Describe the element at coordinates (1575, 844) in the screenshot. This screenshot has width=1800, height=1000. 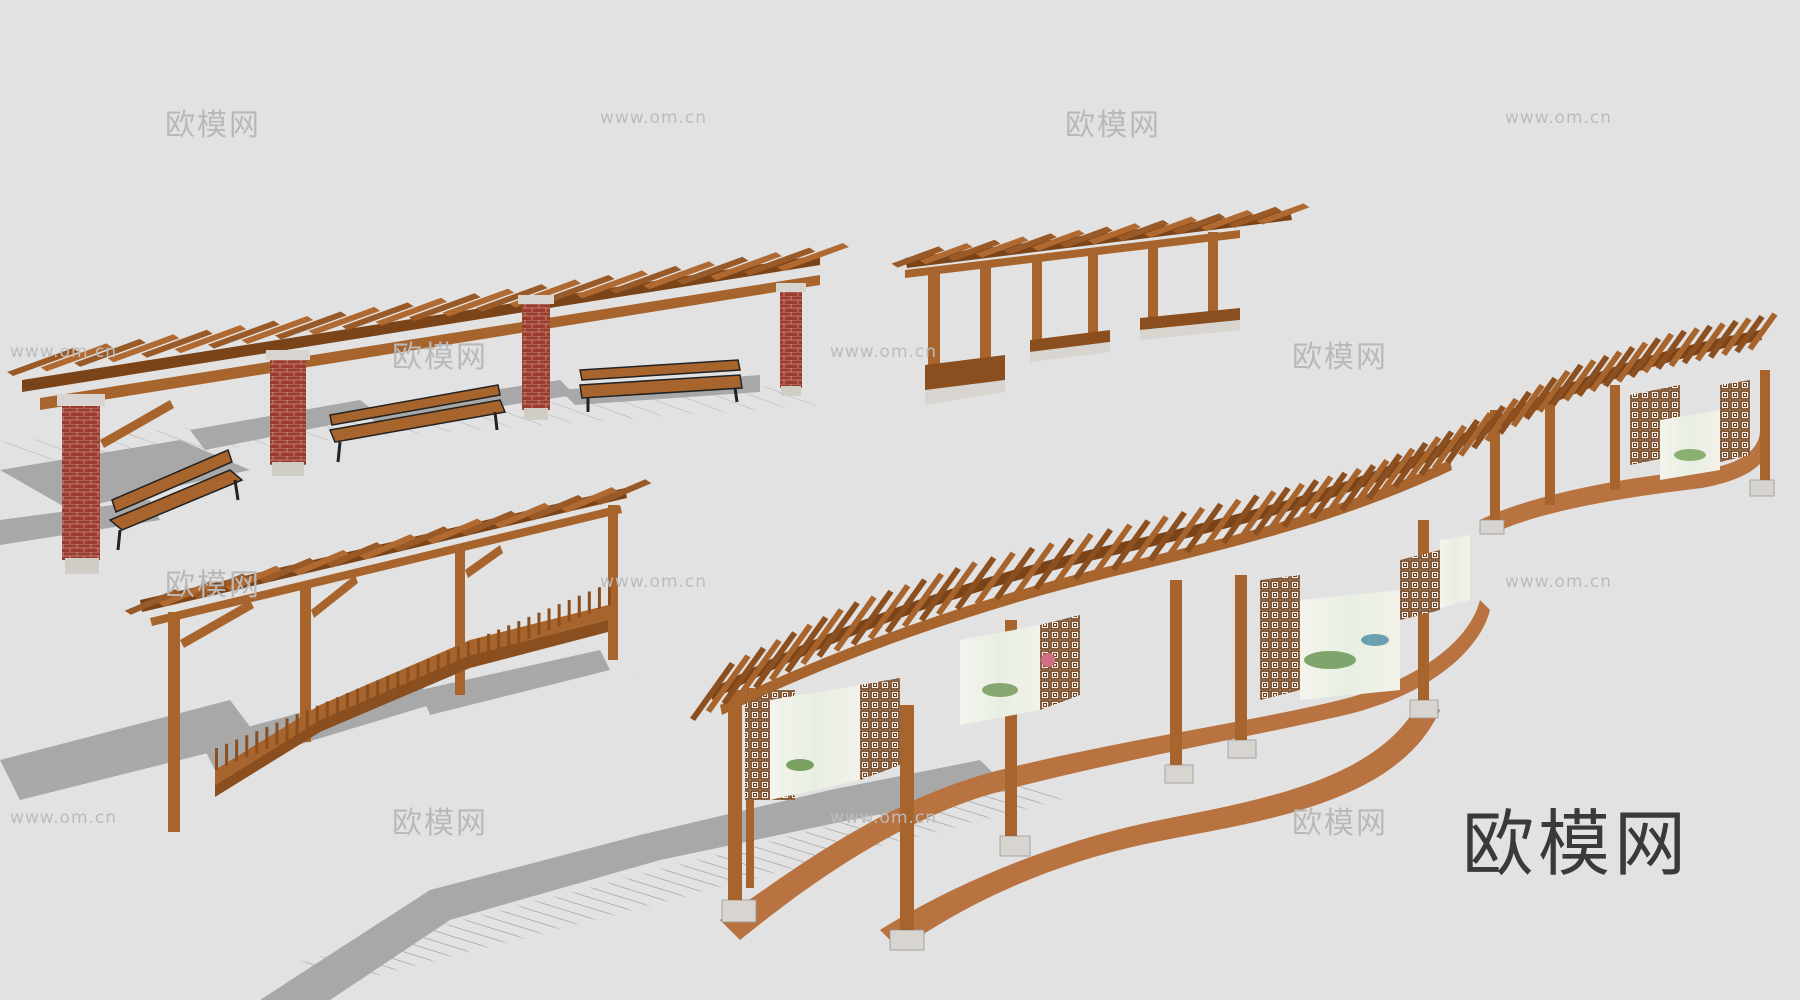
I see `brand-logo-text: 欧模网` at that location.